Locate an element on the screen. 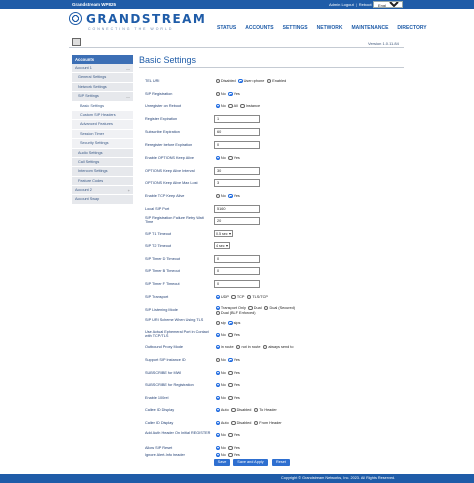 The width and height of the screenshot is (474, 483). save-and-apply-button: Save and Apply is located at coordinates (250, 462).